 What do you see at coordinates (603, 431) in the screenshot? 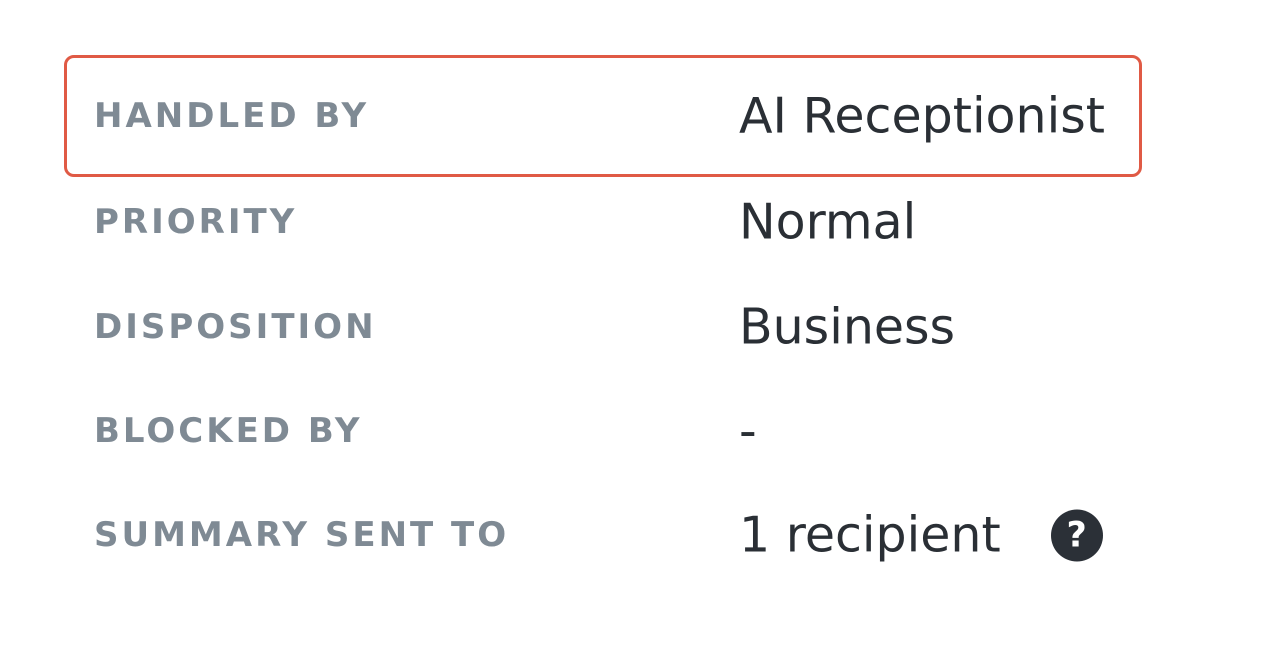
I see `detail-row-blocked-by: BLOCKED BY -` at bounding box center [603, 431].